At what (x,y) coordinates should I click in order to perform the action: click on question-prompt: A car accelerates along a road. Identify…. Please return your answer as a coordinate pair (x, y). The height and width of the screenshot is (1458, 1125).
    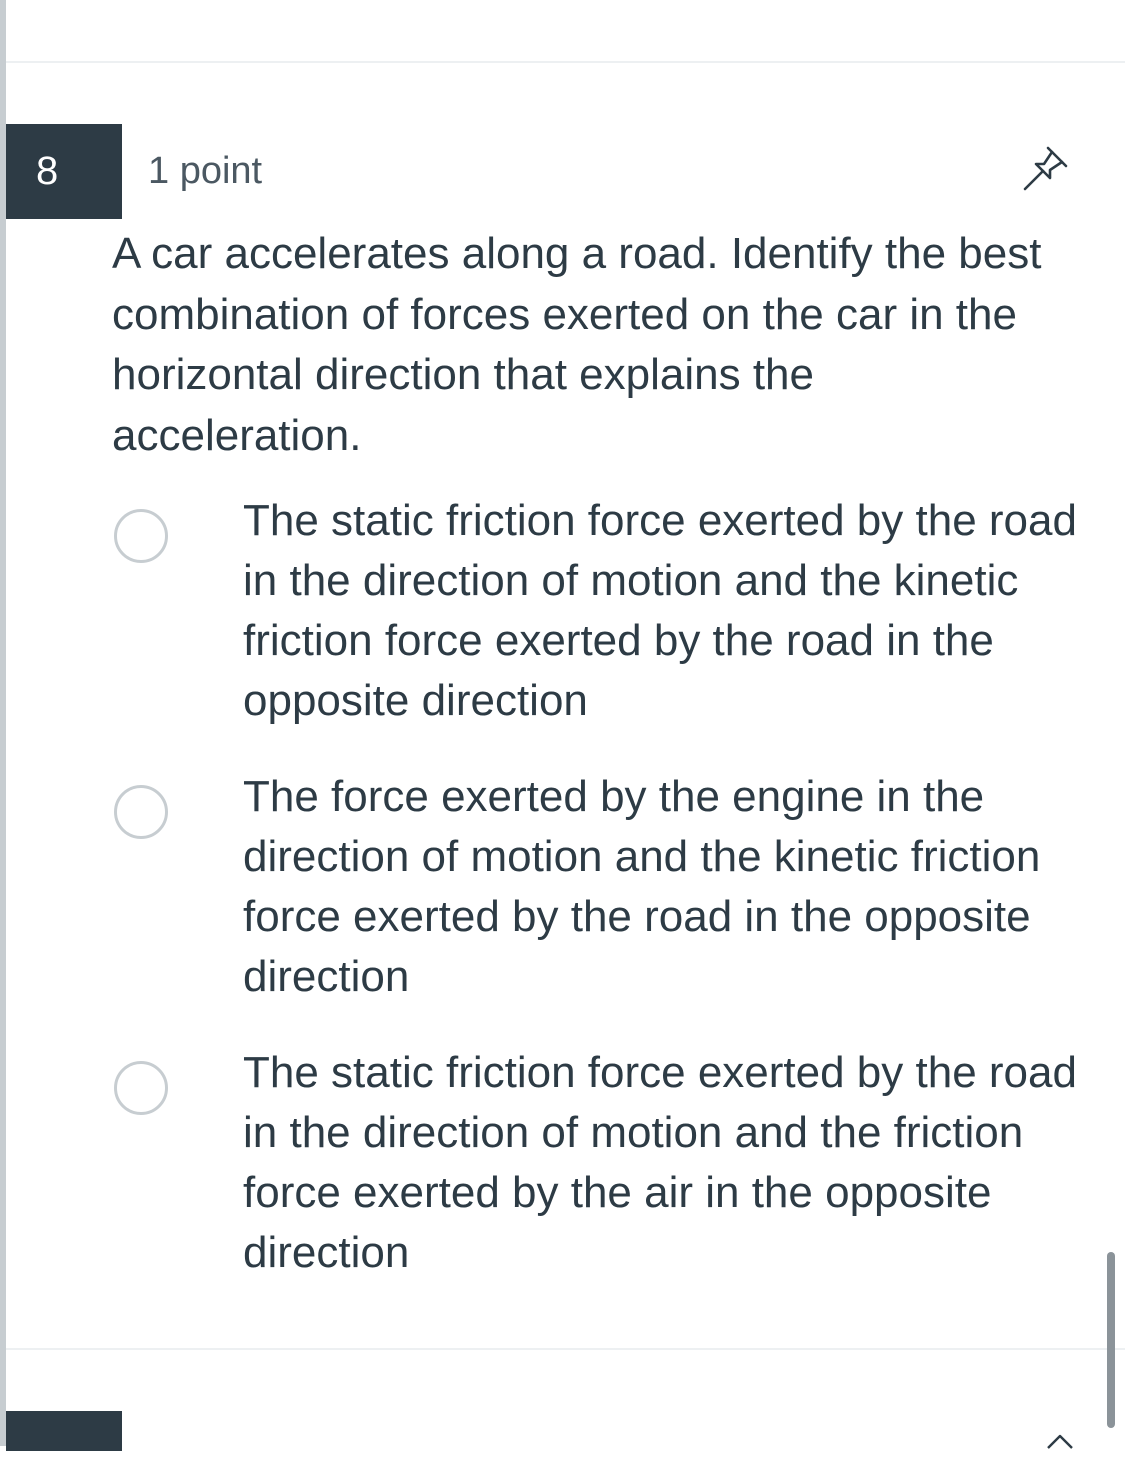
    Looking at the image, I should click on (577, 344).